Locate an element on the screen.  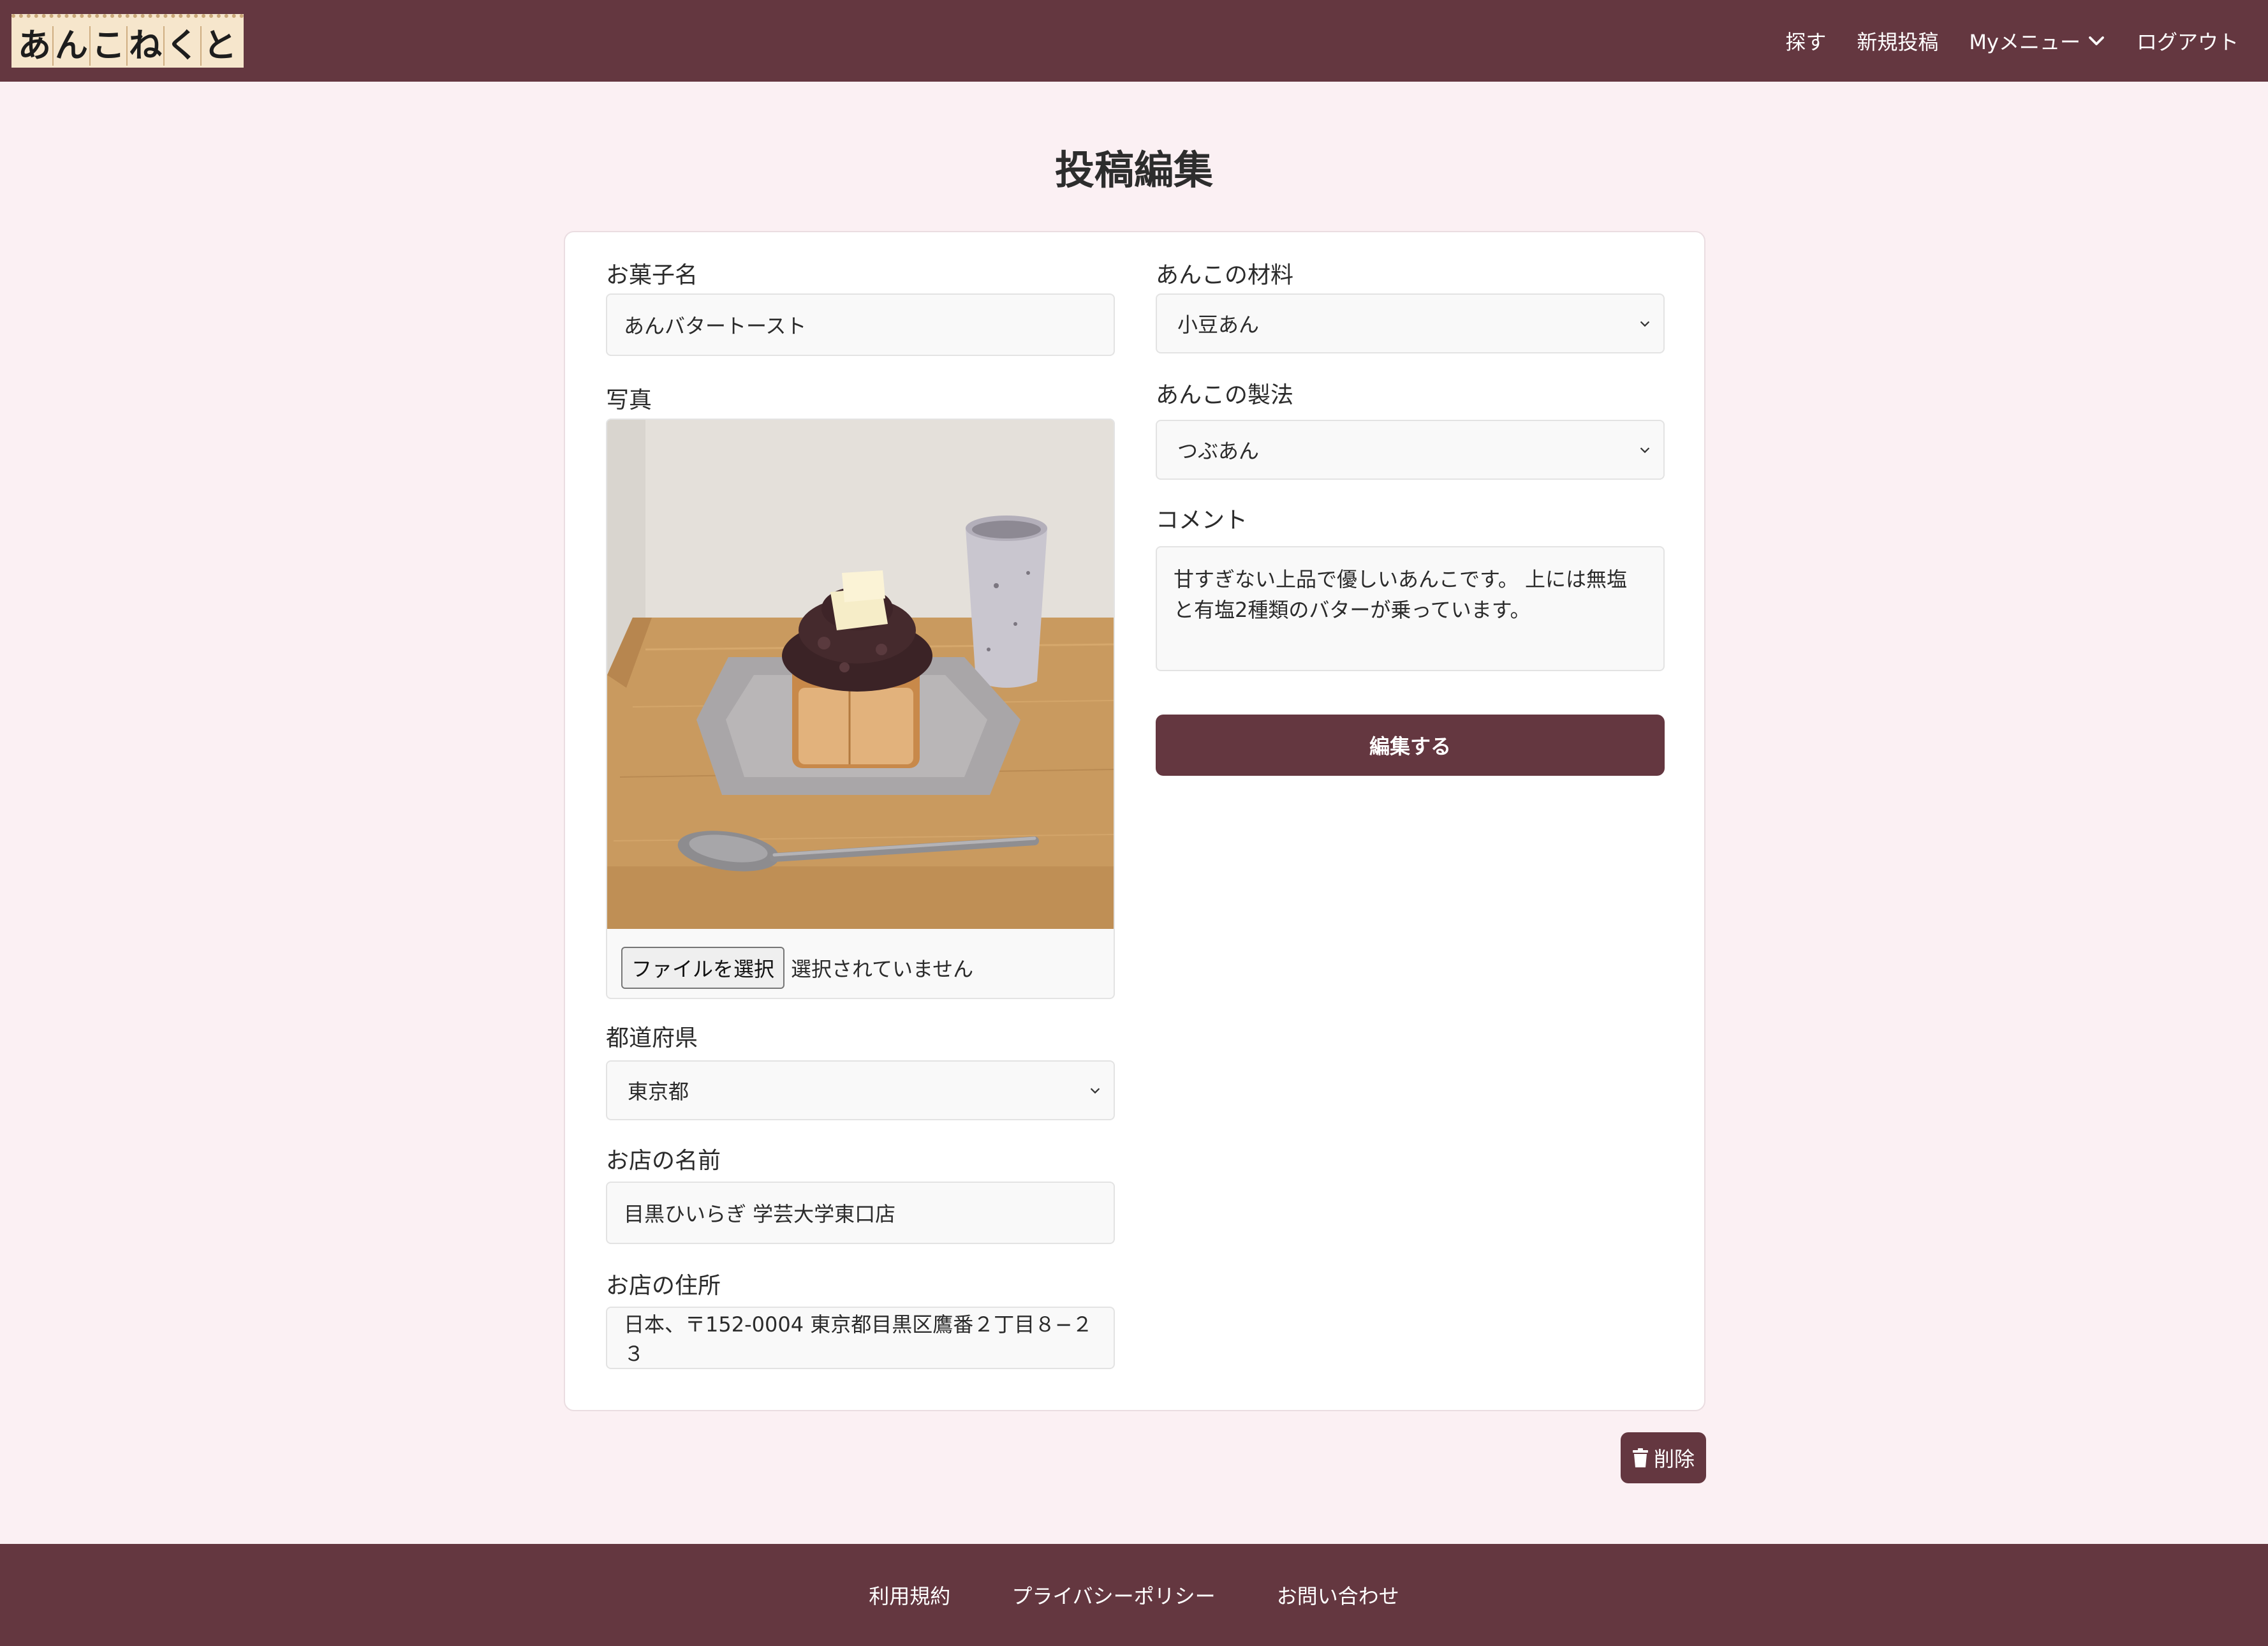
nav-logout-link: ログアウト is located at coordinates (2188, 41).